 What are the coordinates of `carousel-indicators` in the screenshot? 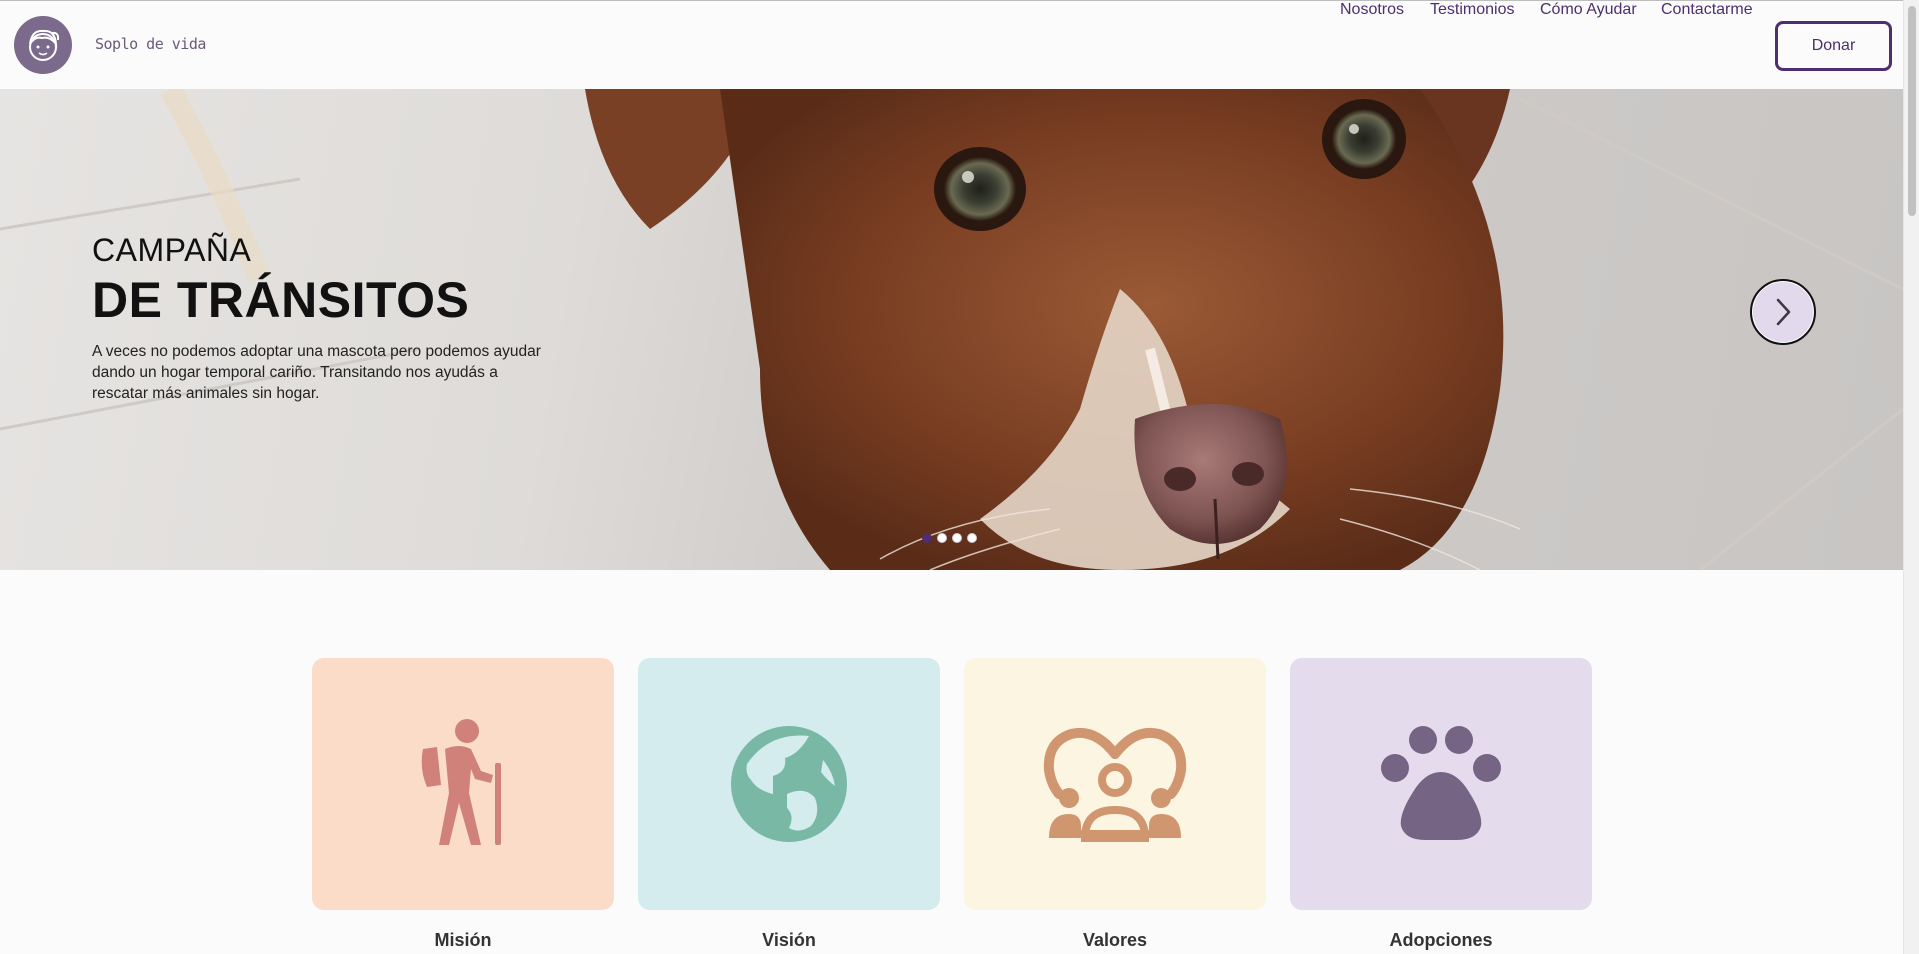 It's located at (949, 538).